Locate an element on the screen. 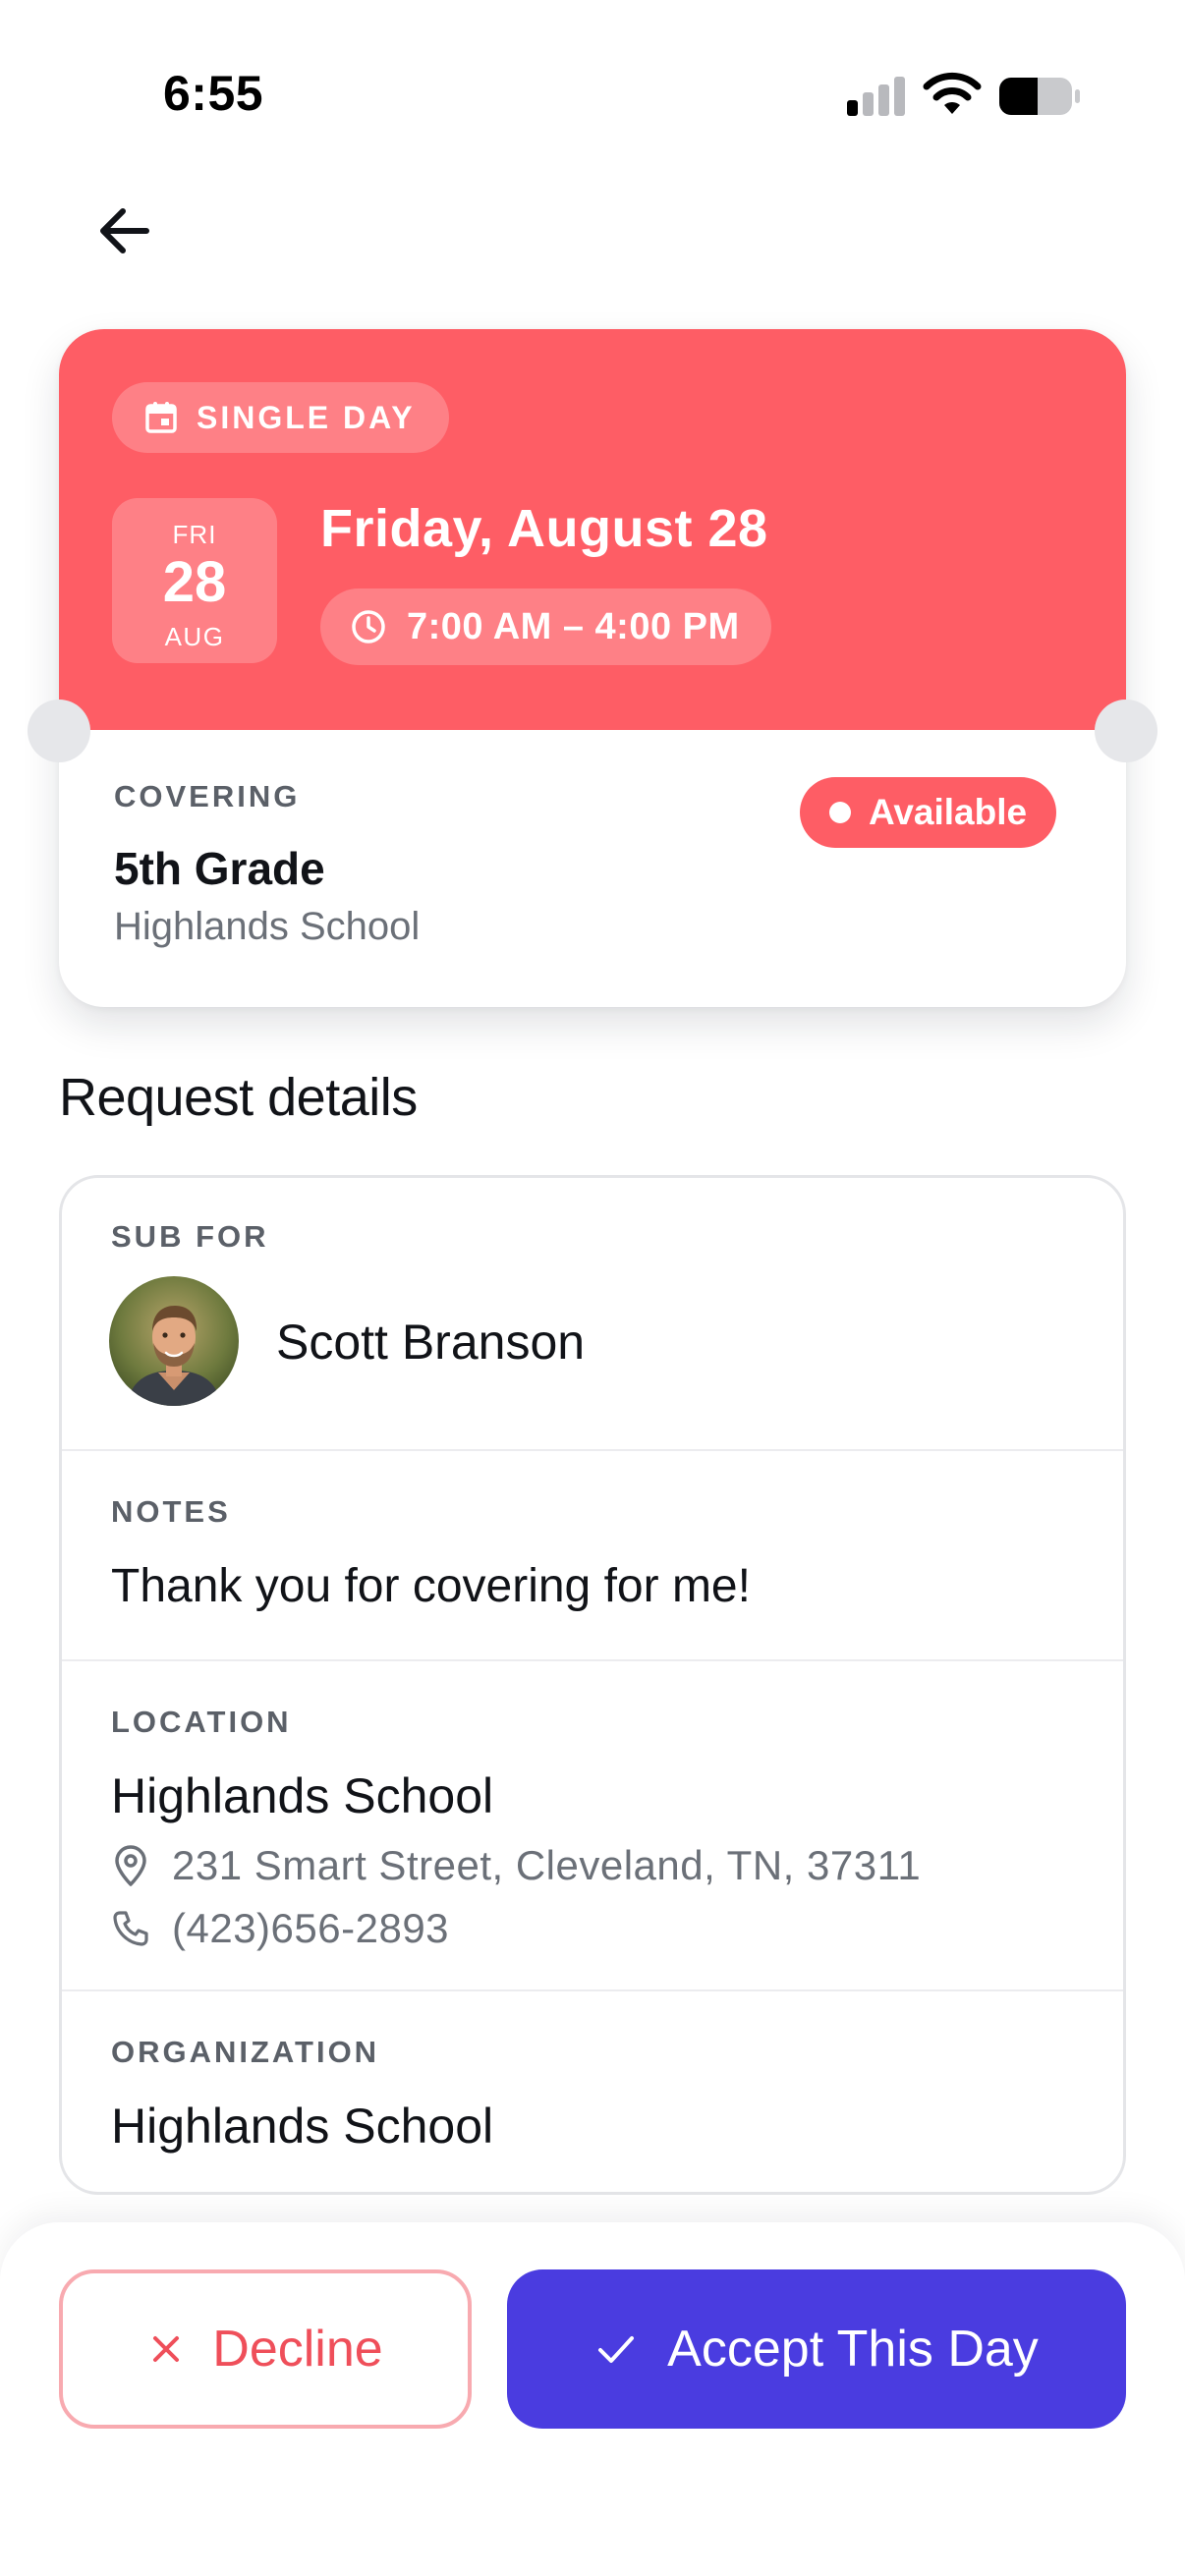 The height and width of the screenshot is (2576, 1185). battery-icon is located at coordinates (1040, 96).